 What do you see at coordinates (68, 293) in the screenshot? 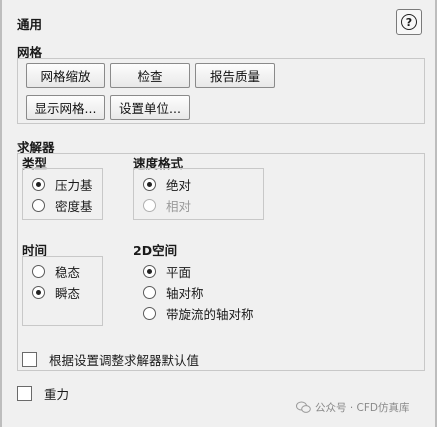
I see `radio-label: 瞬态` at bounding box center [68, 293].